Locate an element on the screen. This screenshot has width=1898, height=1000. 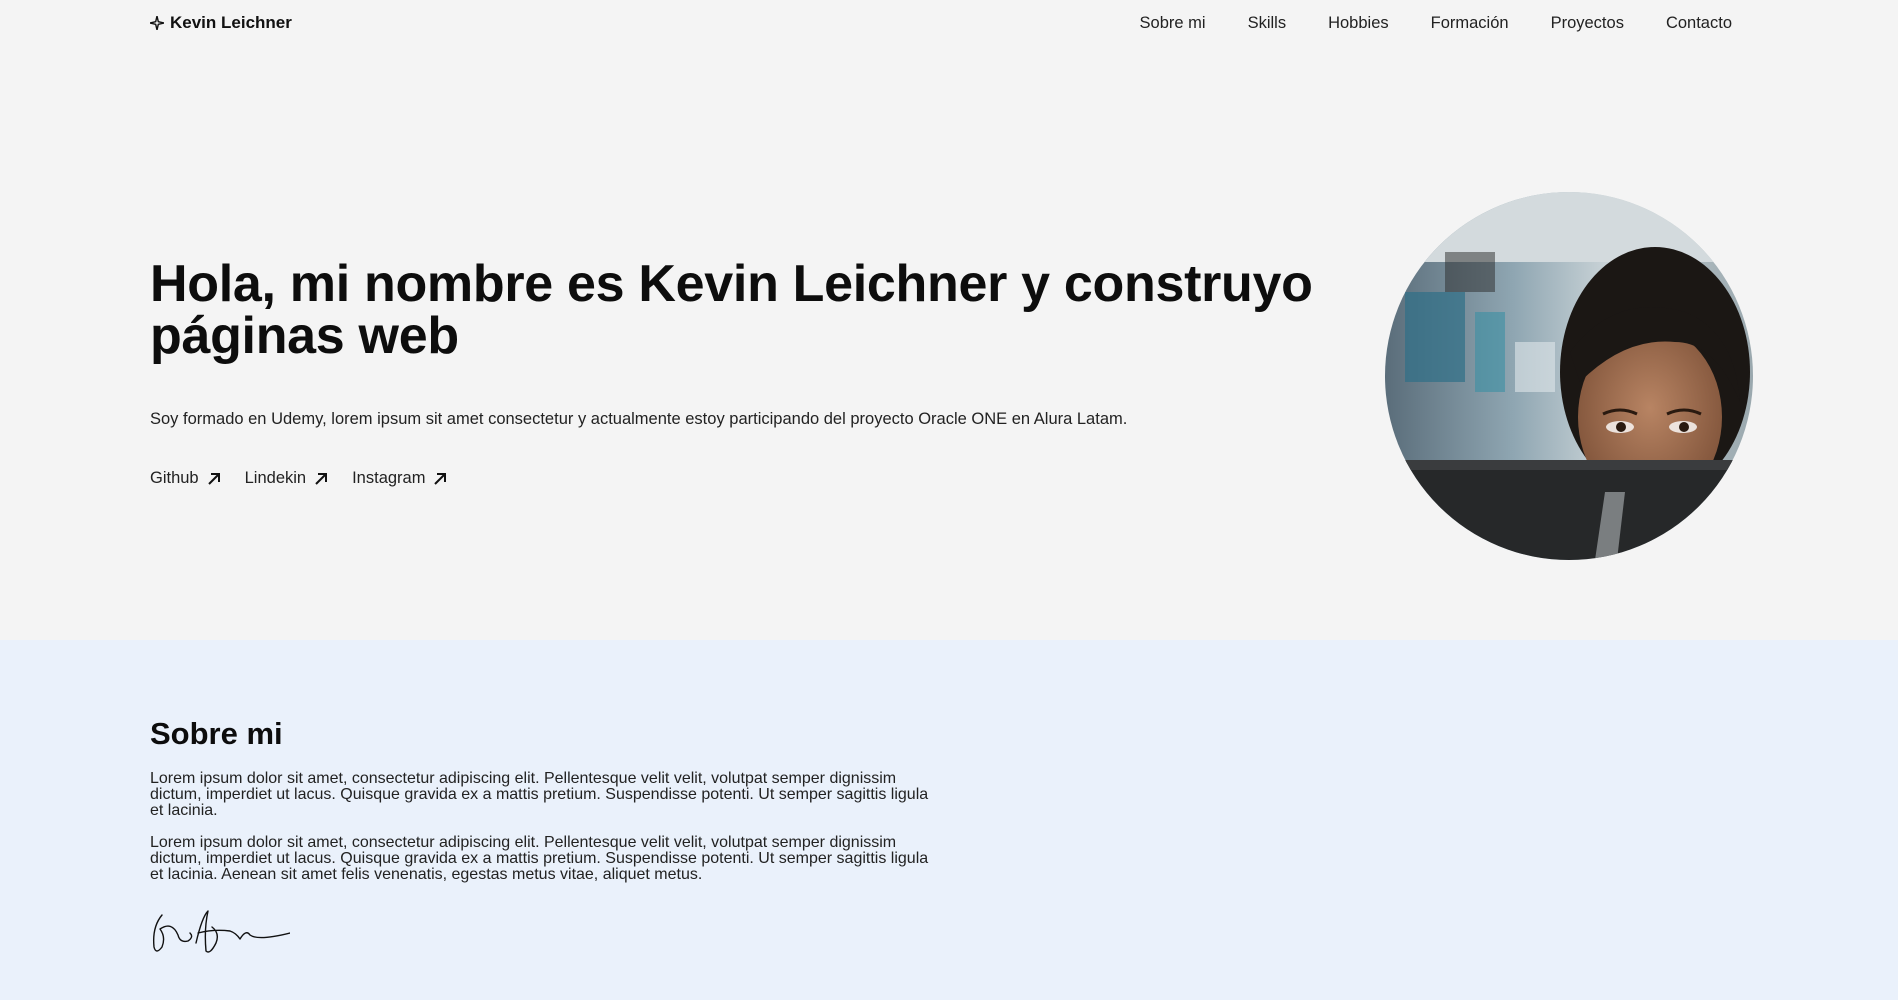
signature-image is located at coordinates (221, 931).